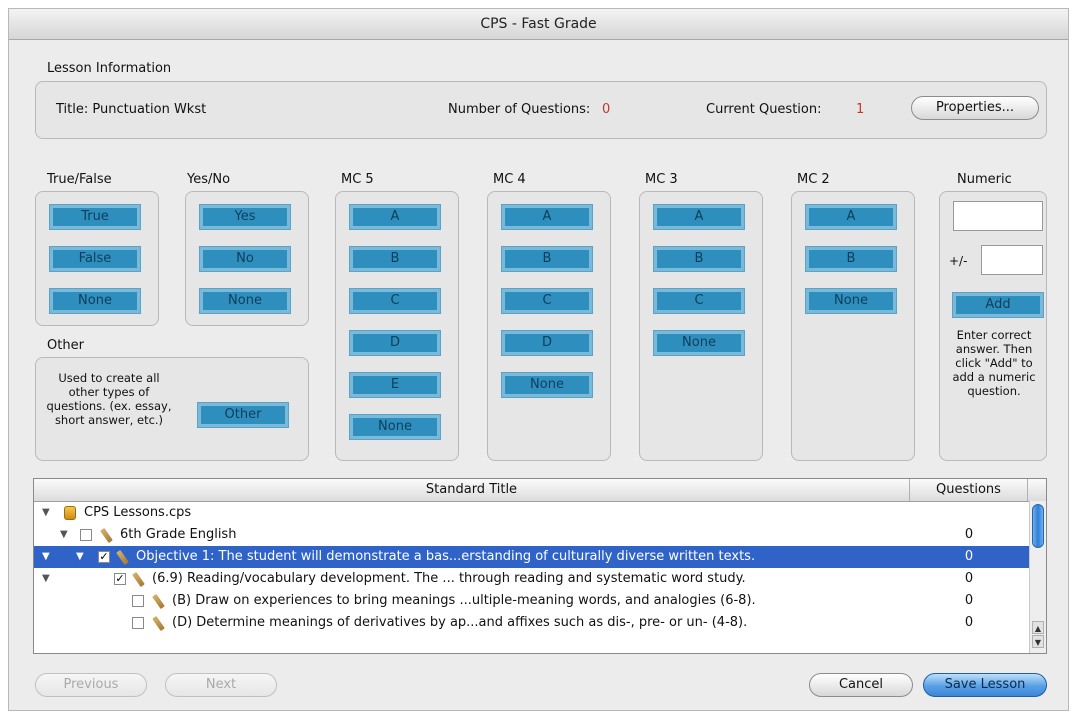 This screenshot has width=1077, height=719. I want to click on lesson-title: Title: Punctuation Wkst, so click(131, 109).